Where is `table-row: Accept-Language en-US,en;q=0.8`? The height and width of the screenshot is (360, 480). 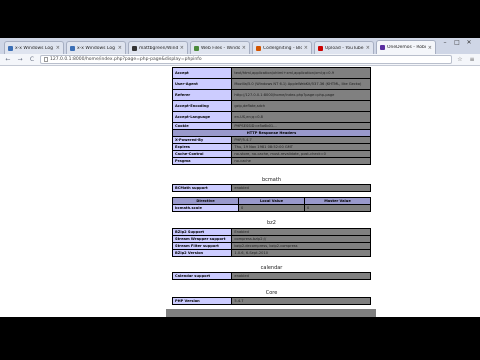 table-row: Accept-Language en-US,en;q=0.8 is located at coordinates (271, 117).